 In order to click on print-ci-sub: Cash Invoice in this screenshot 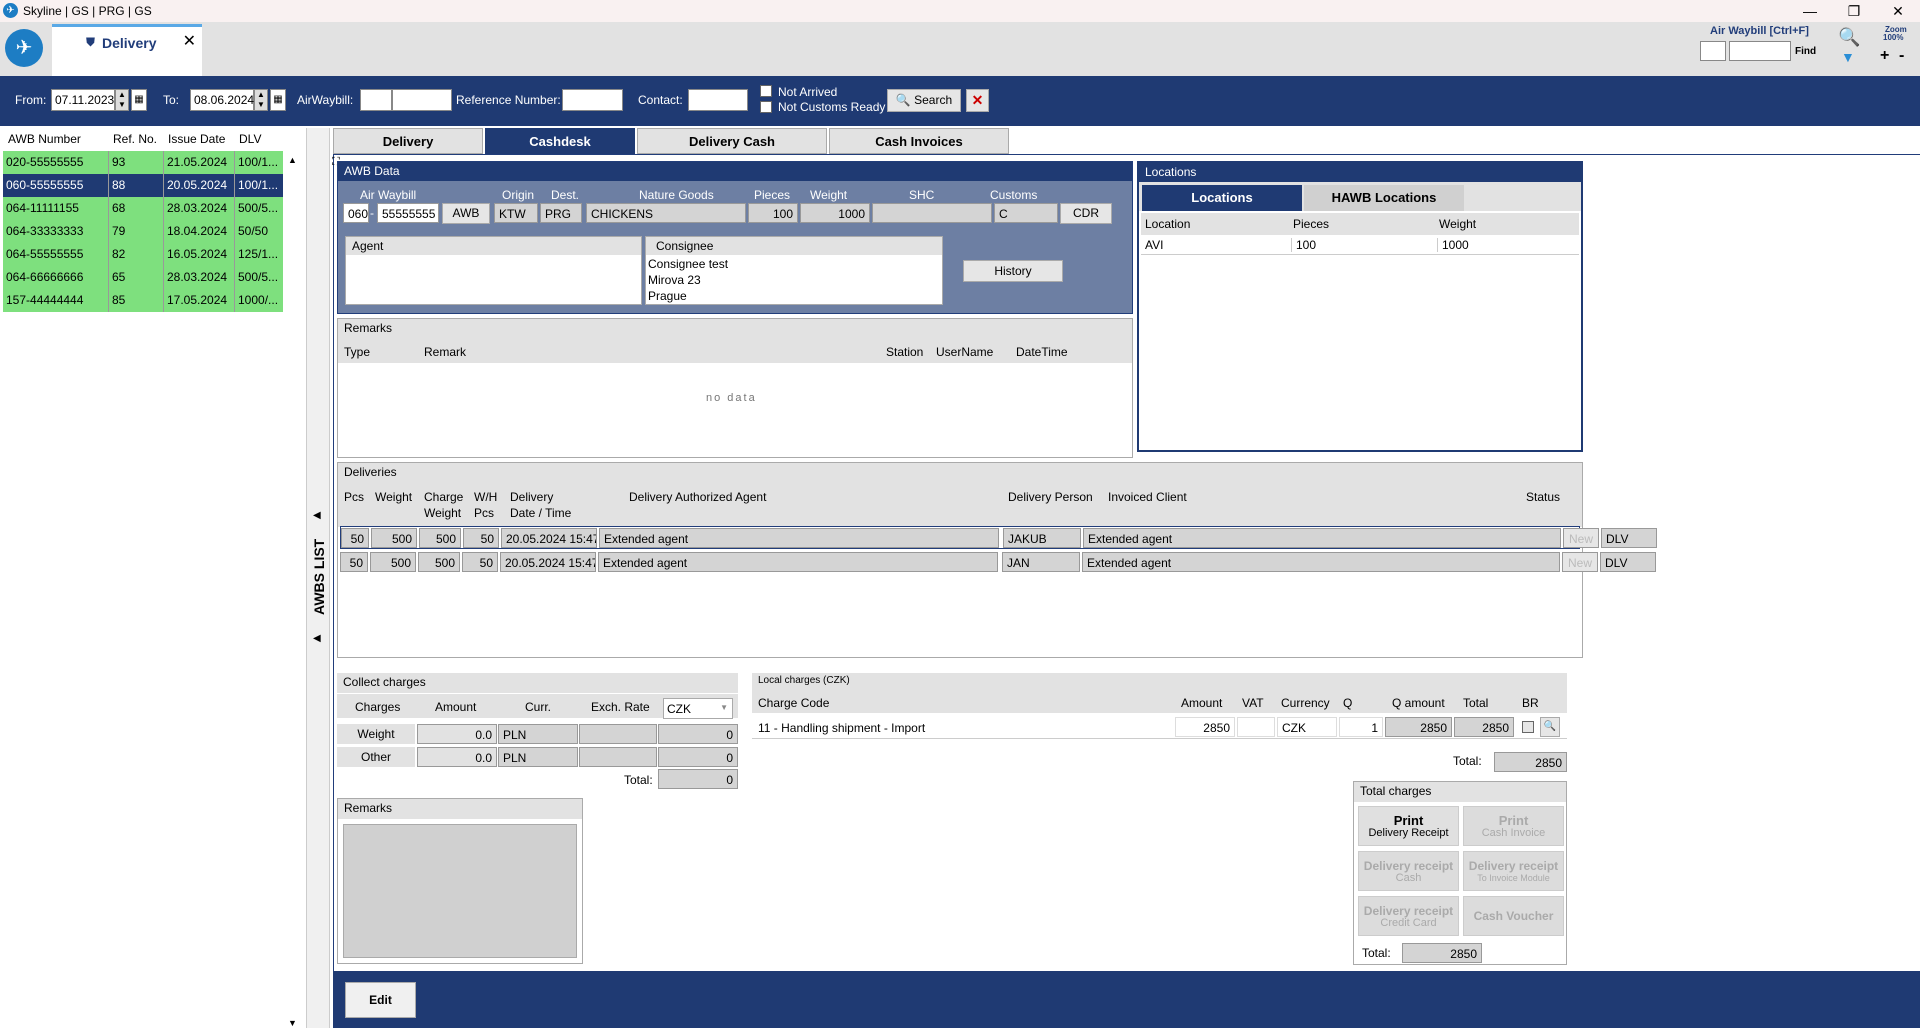, I will do `click(1513, 833)`.